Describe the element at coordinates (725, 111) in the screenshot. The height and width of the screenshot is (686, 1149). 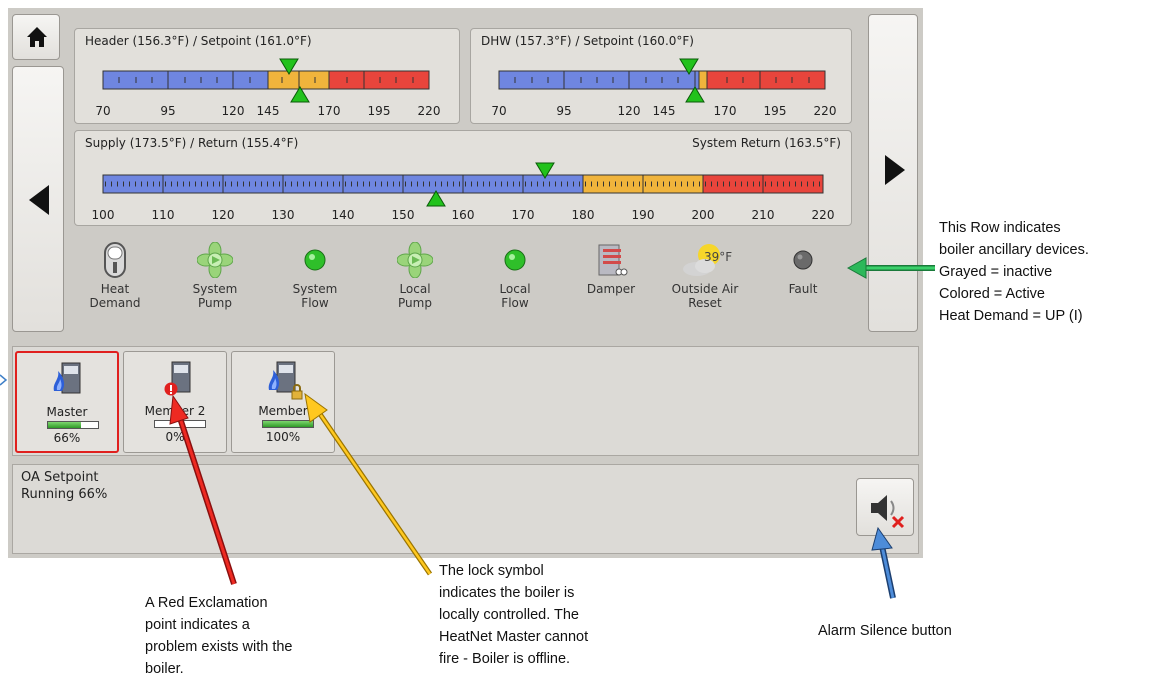
I see `dhw-tick-4: 170` at that location.